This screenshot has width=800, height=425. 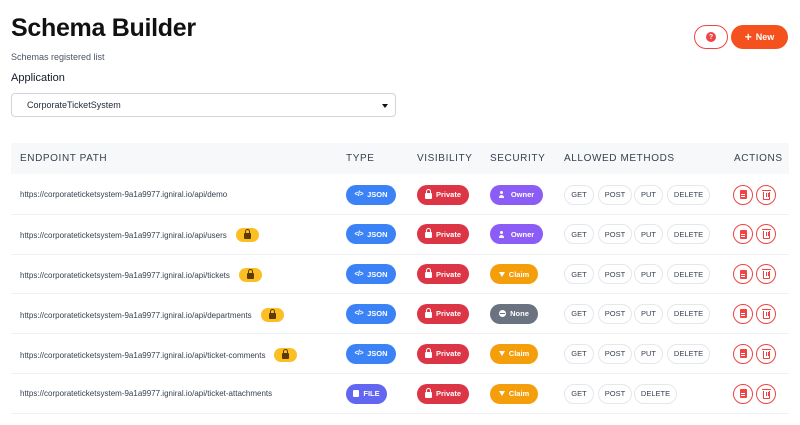 What do you see at coordinates (360, 158) in the screenshot?
I see `column-header-type: TYPE` at bounding box center [360, 158].